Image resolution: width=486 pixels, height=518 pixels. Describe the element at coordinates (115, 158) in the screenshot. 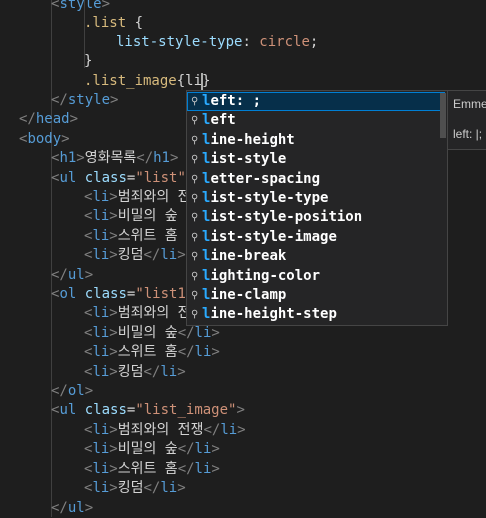

I see `code-line: <h1>영화목록</h1>` at that location.